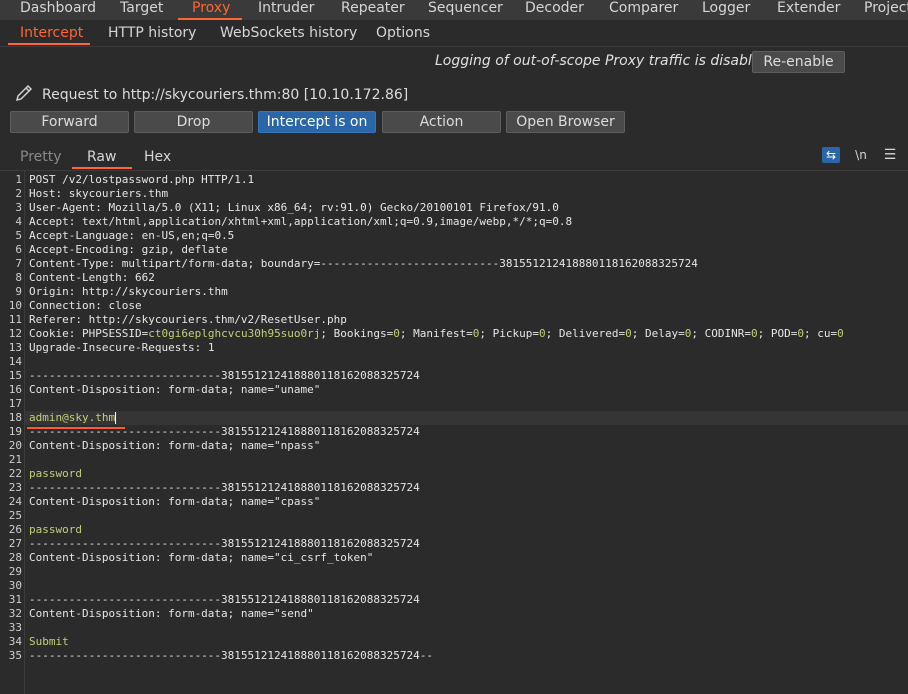  Describe the element at coordinates (157, 157) in the screenshot. I see `tab-hex: Hex` at that location.